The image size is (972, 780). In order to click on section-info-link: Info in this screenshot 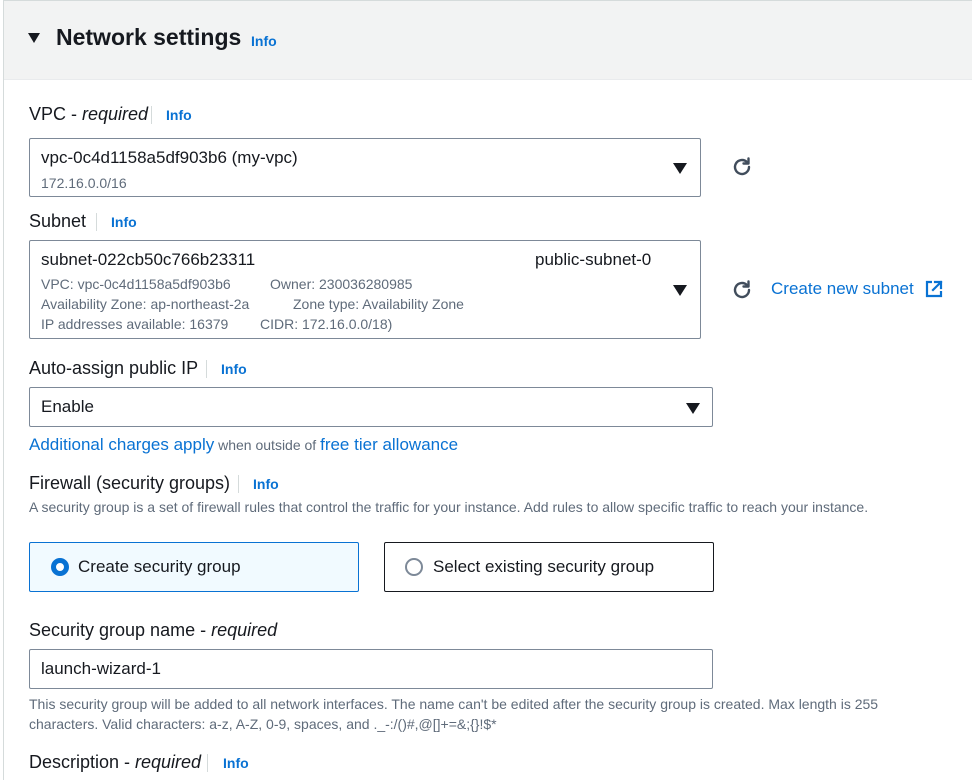, I will do `click(264, 41)`.